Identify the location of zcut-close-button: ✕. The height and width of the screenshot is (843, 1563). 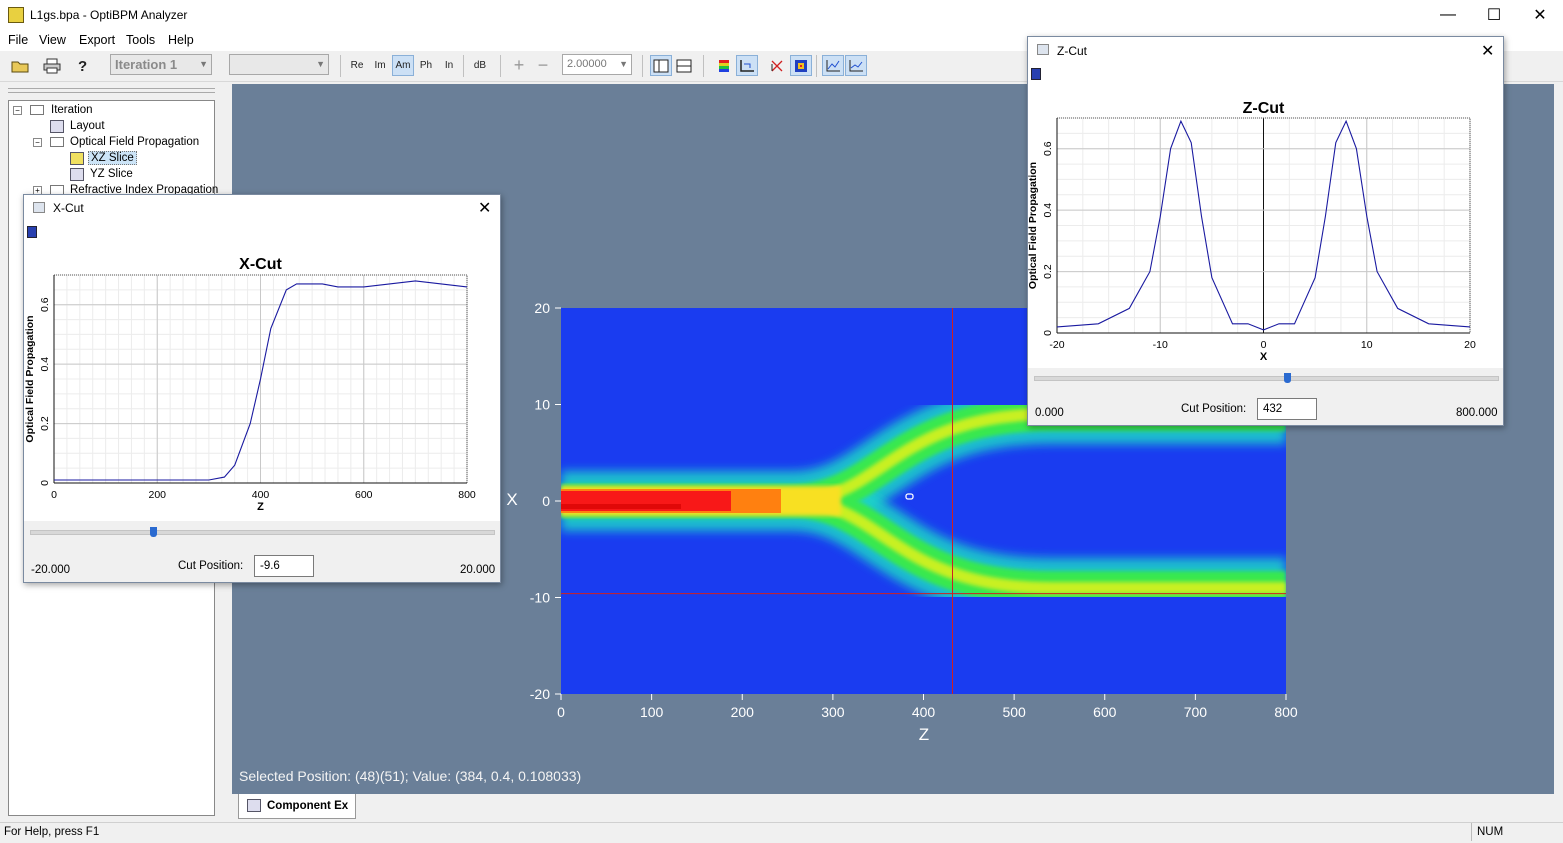
(1487, 51).